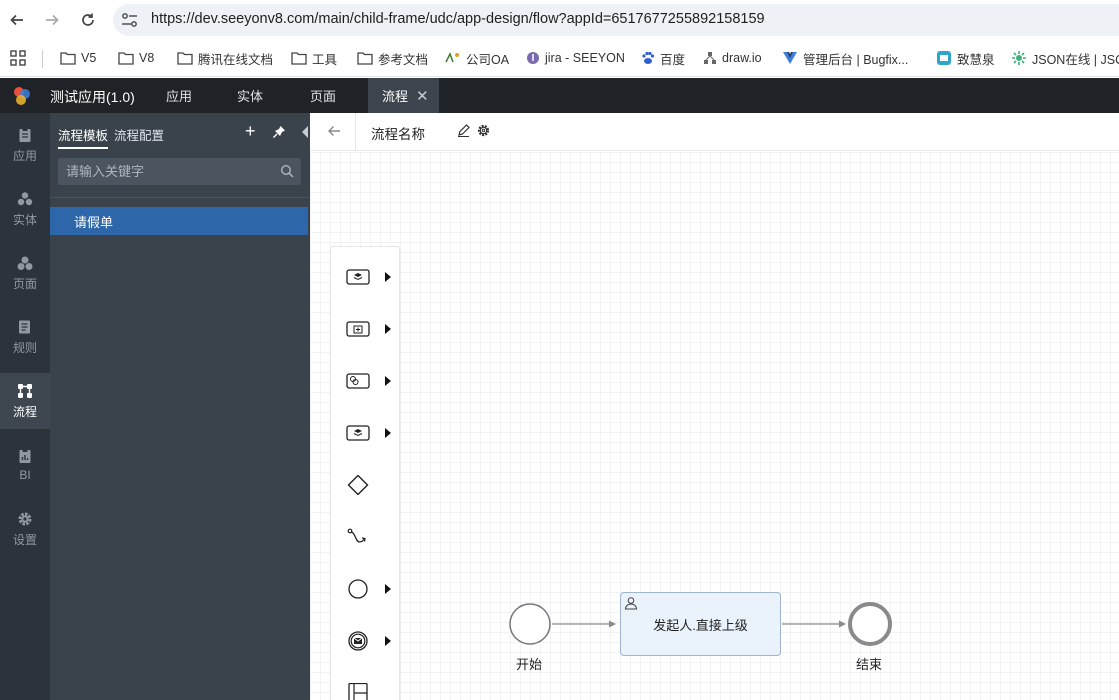  Describe the element at coordinates (136, 58) in the screenshot. I see `bookmark-folder-v8: V8` at that location.